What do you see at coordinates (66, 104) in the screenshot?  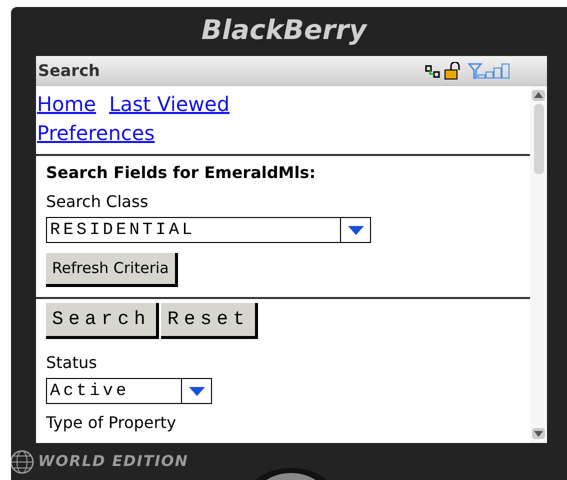 I see `nav-link: Home` at bounding box center [66, 104].